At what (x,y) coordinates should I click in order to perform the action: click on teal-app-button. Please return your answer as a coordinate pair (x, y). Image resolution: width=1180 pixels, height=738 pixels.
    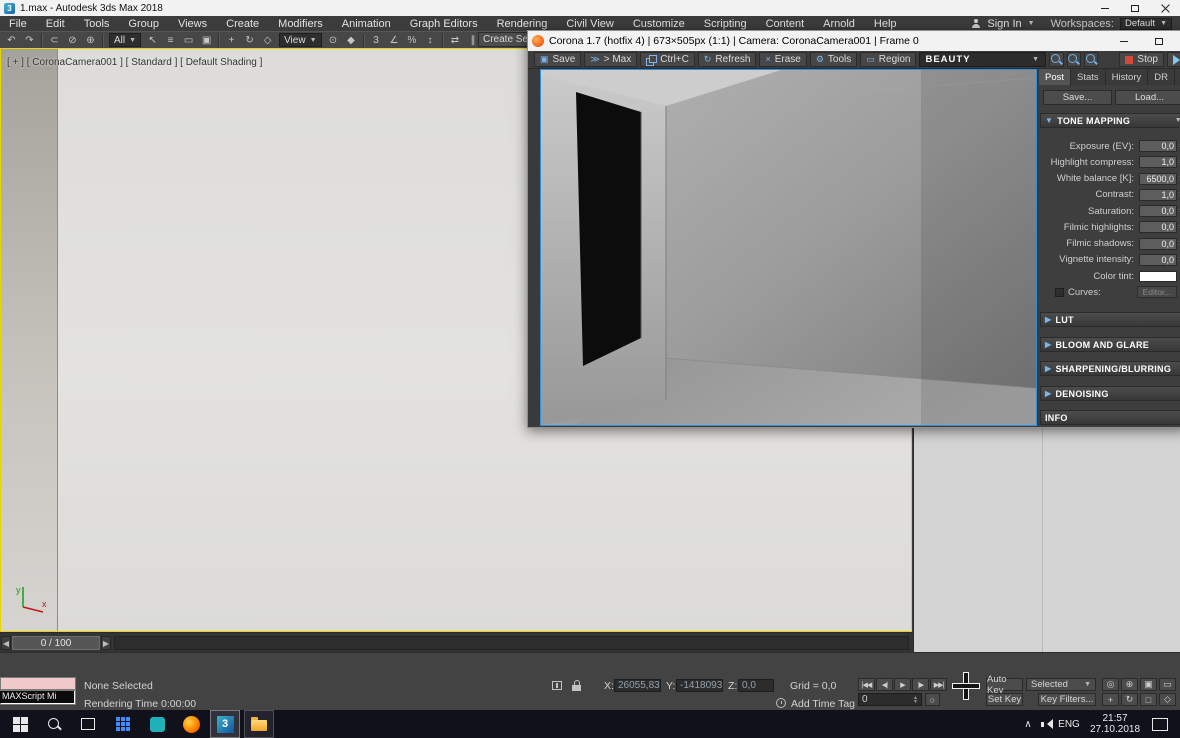
    Looking at the image, I should click on (157, 724).